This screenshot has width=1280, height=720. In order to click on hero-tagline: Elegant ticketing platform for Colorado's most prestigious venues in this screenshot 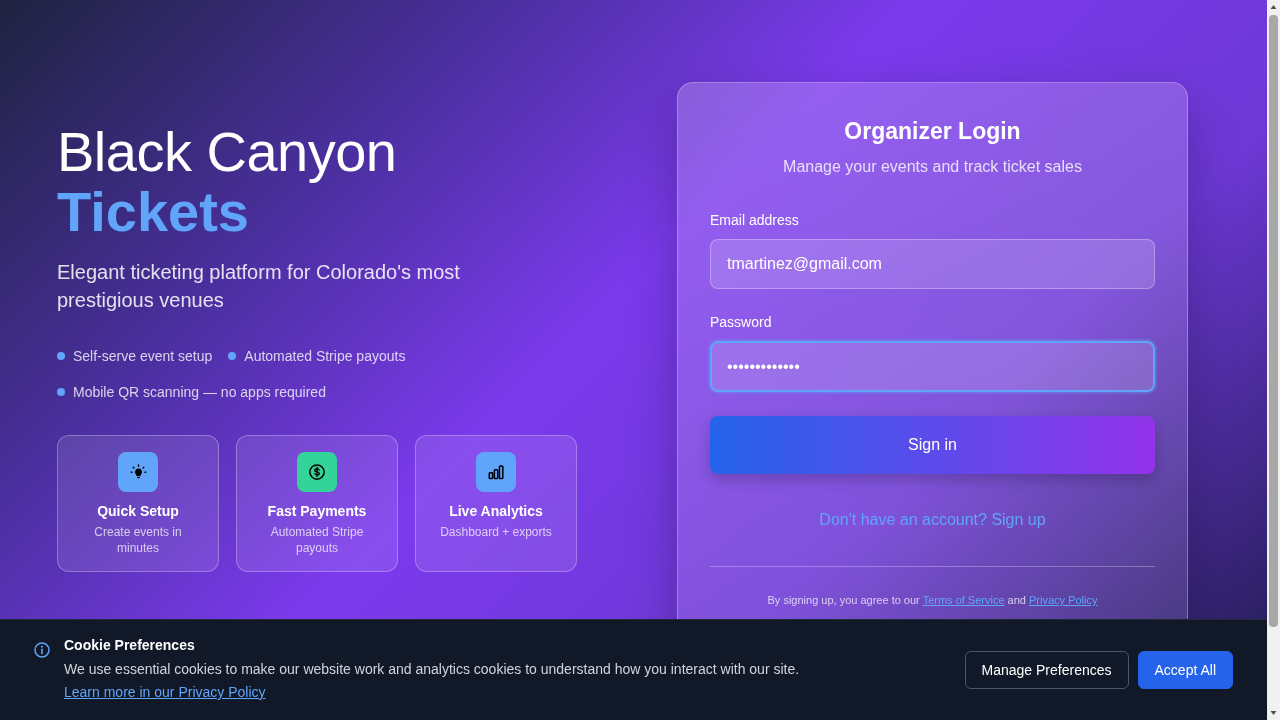, I will do `click(259, 286)`.